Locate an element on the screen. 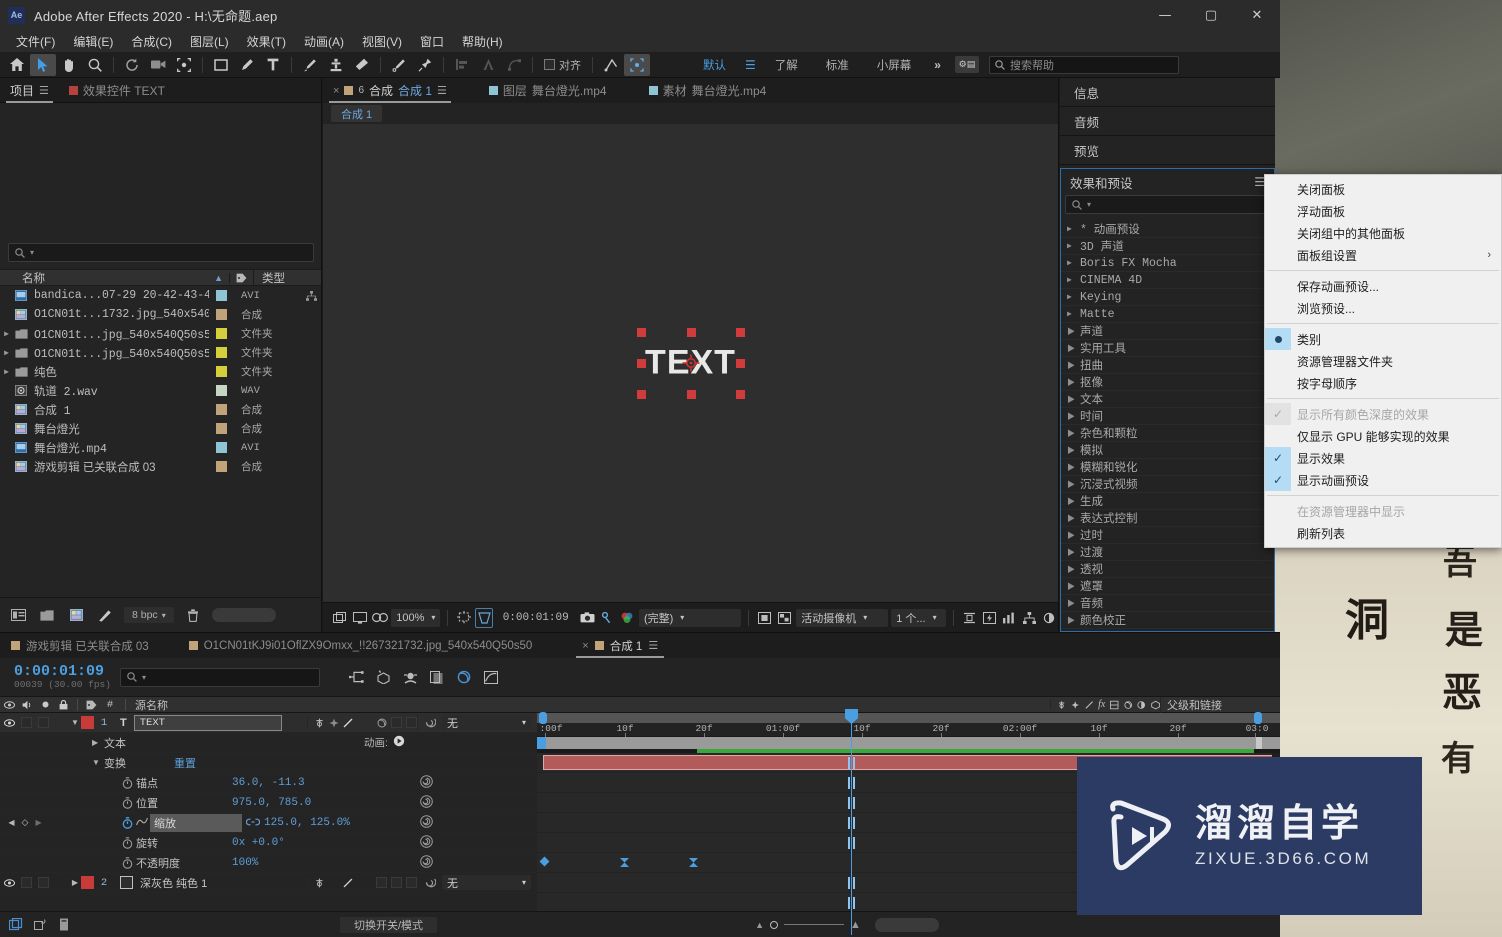 This screenshot has width=1502, height=937. layer-name-input: TEXT is located at coordinates (207, 722).